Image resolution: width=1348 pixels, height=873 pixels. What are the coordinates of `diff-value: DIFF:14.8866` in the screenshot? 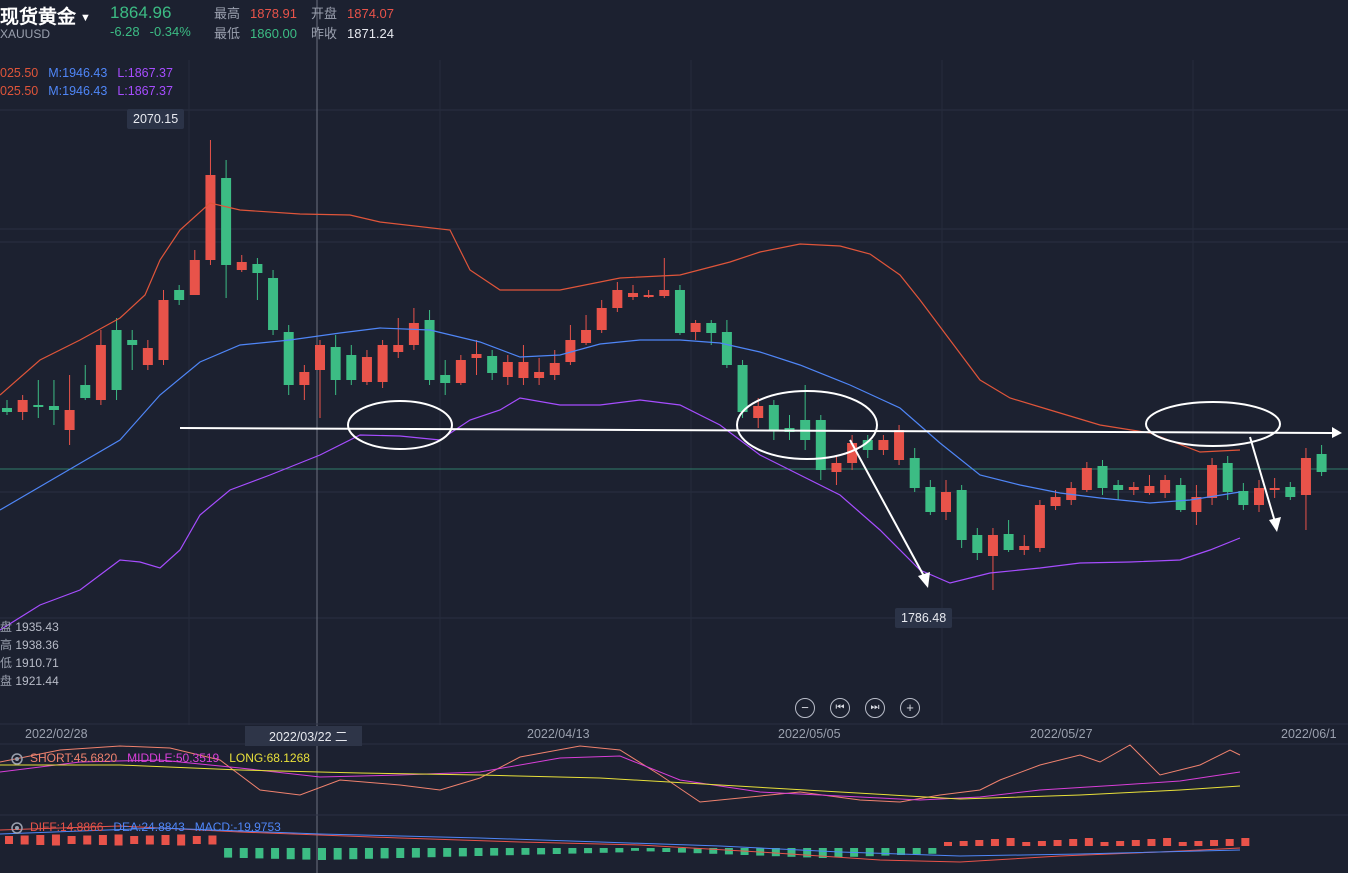 It's located at (67, 827).